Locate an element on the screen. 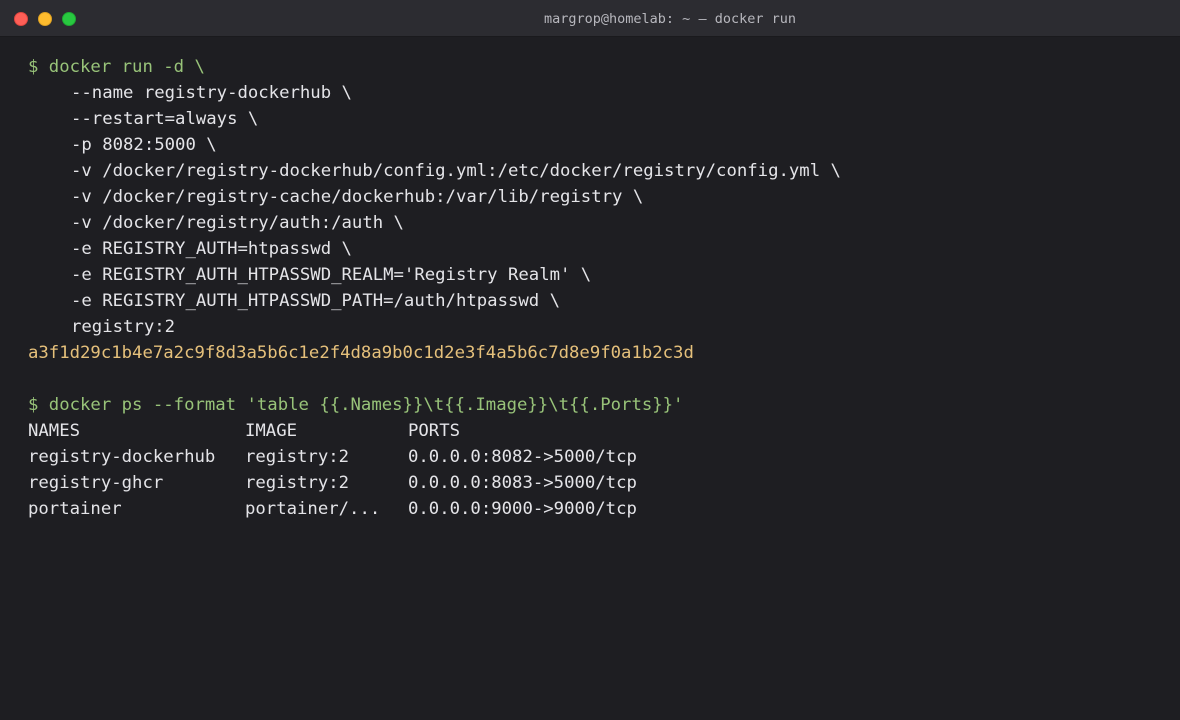  title-bar: margrop@homelab: ~ — docker run is located at coordinates (590, 18).